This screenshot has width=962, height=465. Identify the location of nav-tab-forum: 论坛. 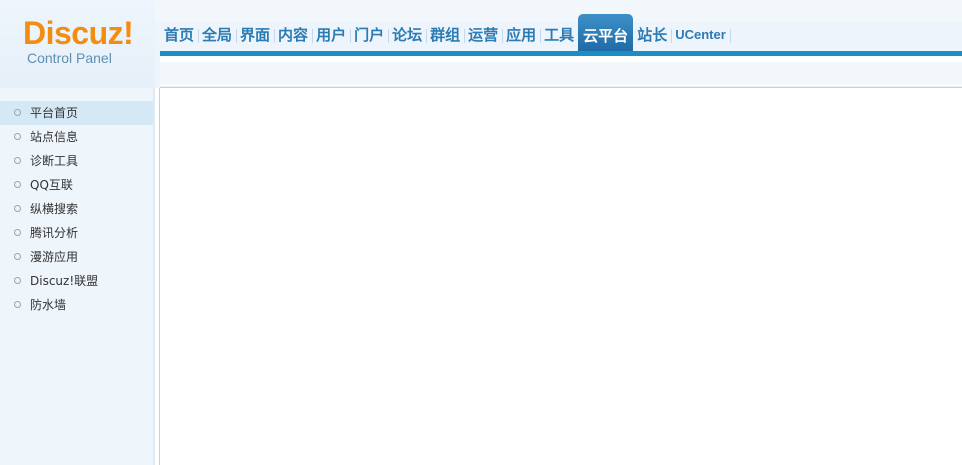
(408, 36).